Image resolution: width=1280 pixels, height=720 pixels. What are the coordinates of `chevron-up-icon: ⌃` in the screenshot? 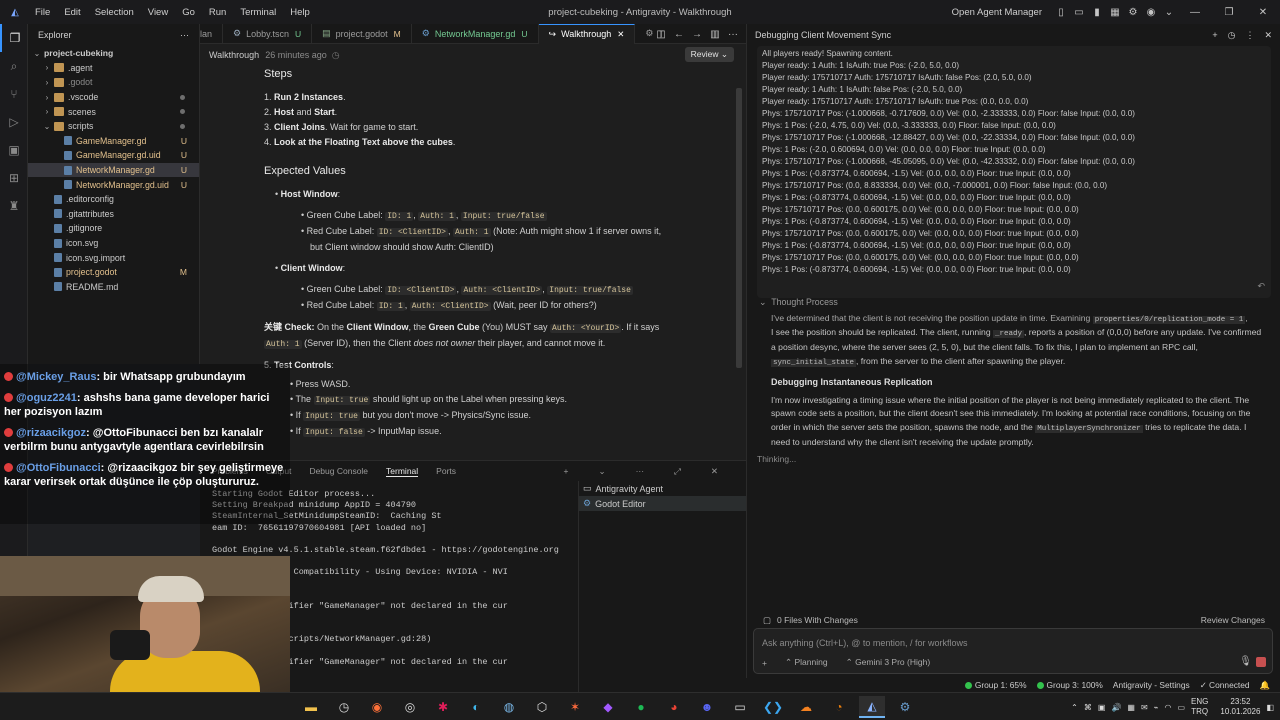 It's located at (1074, 707).